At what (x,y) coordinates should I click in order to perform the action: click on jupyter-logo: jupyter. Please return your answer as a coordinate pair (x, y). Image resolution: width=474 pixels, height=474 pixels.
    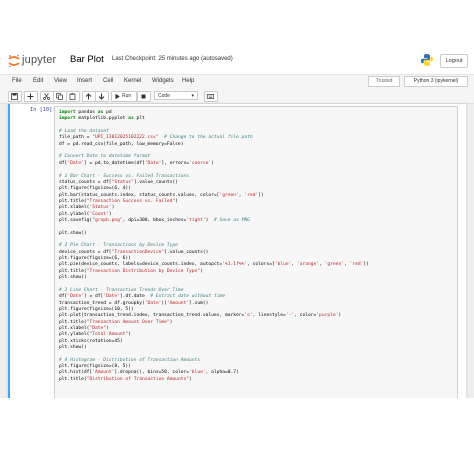
    Looking at the image, I should click on (37, 61).